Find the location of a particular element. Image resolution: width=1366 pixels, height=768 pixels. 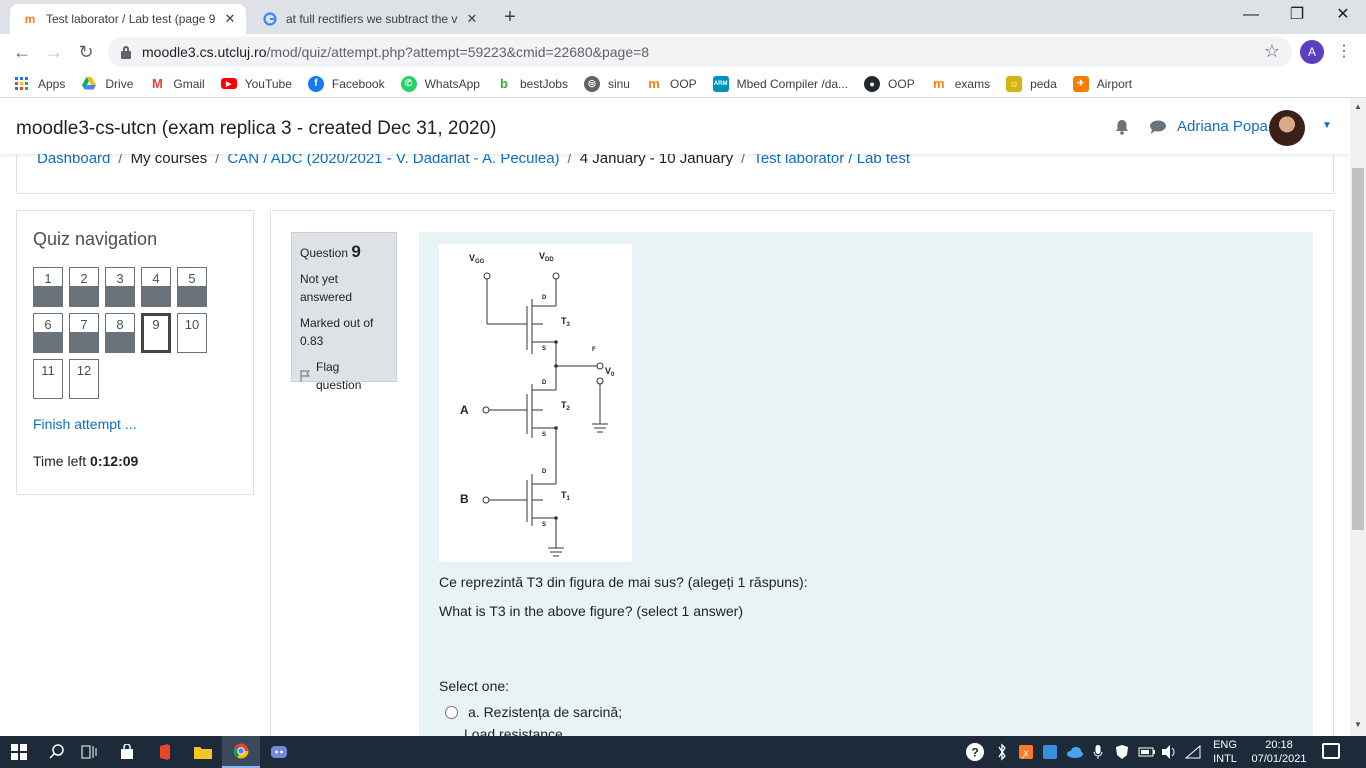

quiz-nav-button-11: 11 is located at coordinates (48, 379).